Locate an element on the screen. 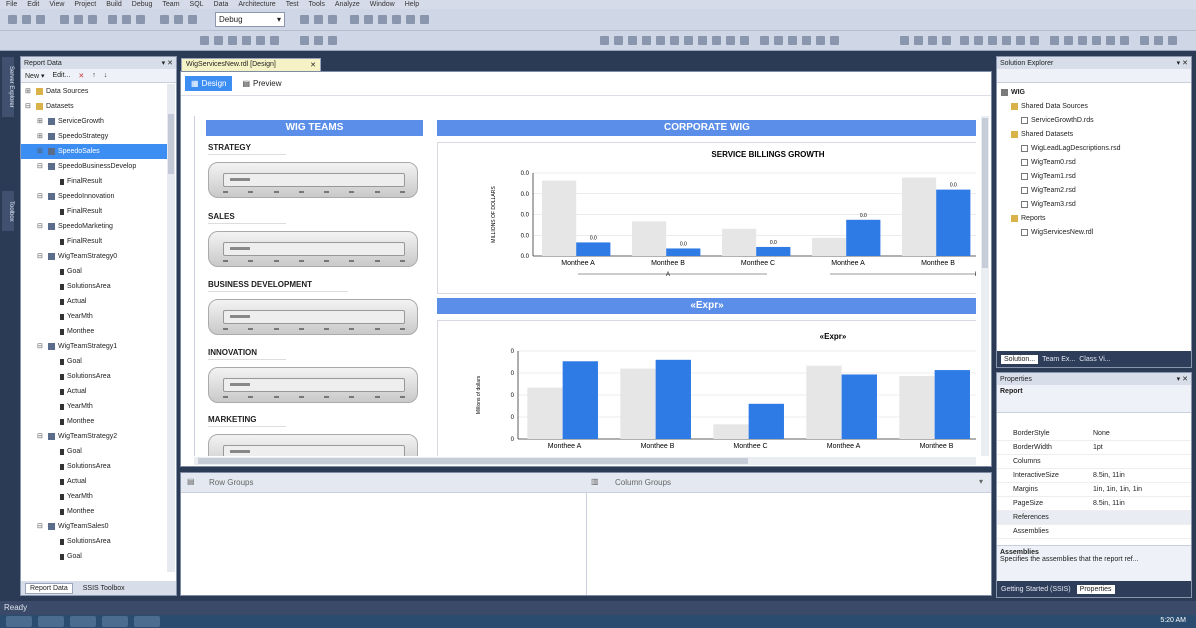  dataset-item: ⊟ WigTeamStrategy2 is located at coordinates (95, 436).